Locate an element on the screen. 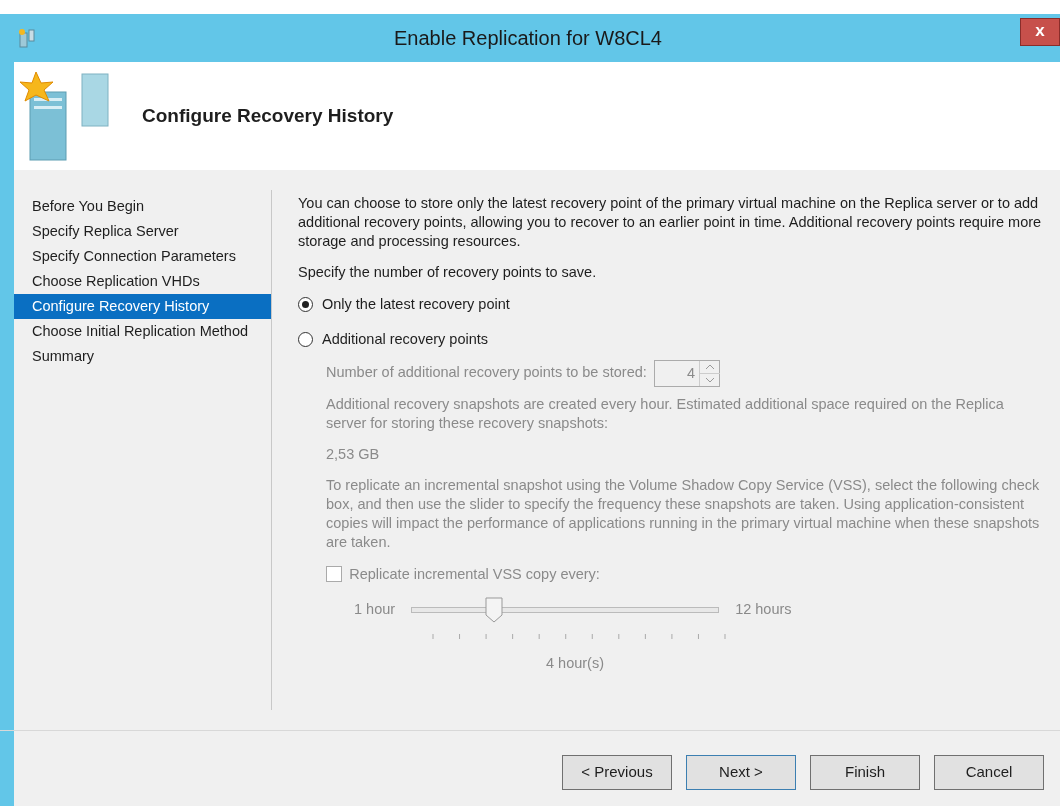 Image resolution: width=1060 pixels, height=806 pixels. space-note: Additional recovery snapshots are created every hour. Estimated additional space required on the Replica server for storing these recovery snapshots: is located at coordinates (665, 413).